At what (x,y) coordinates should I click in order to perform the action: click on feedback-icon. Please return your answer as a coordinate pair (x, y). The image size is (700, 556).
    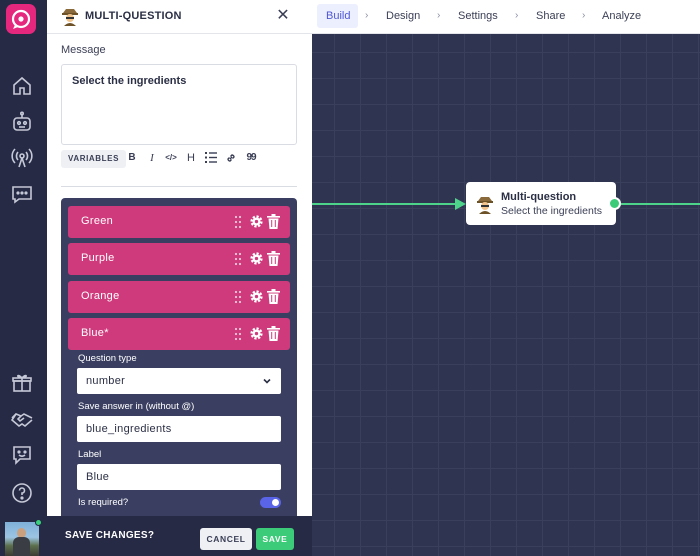
    Looking at the image, I should click on (22, 455).